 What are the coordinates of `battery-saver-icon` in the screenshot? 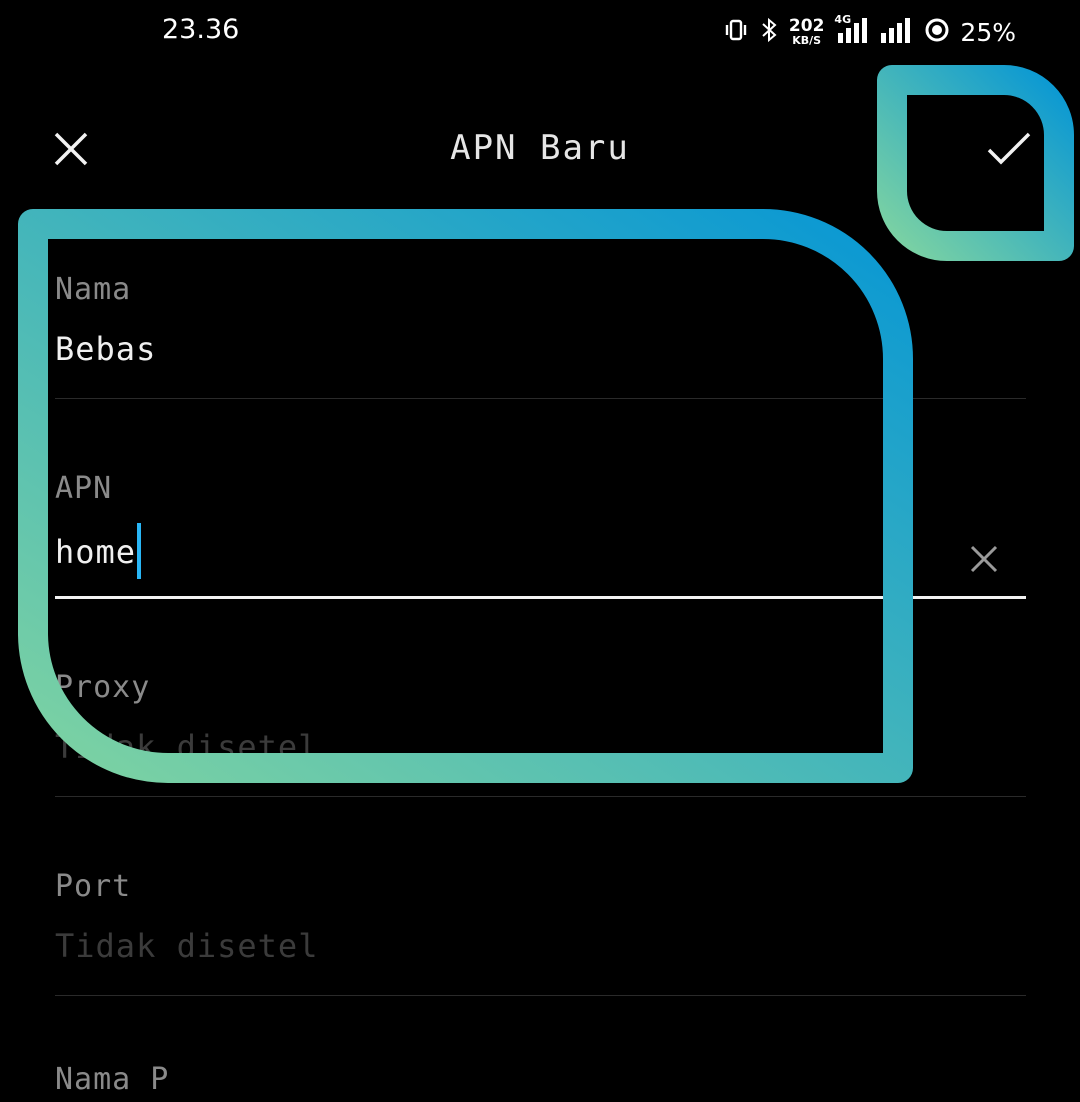 It's located at (937, 32).